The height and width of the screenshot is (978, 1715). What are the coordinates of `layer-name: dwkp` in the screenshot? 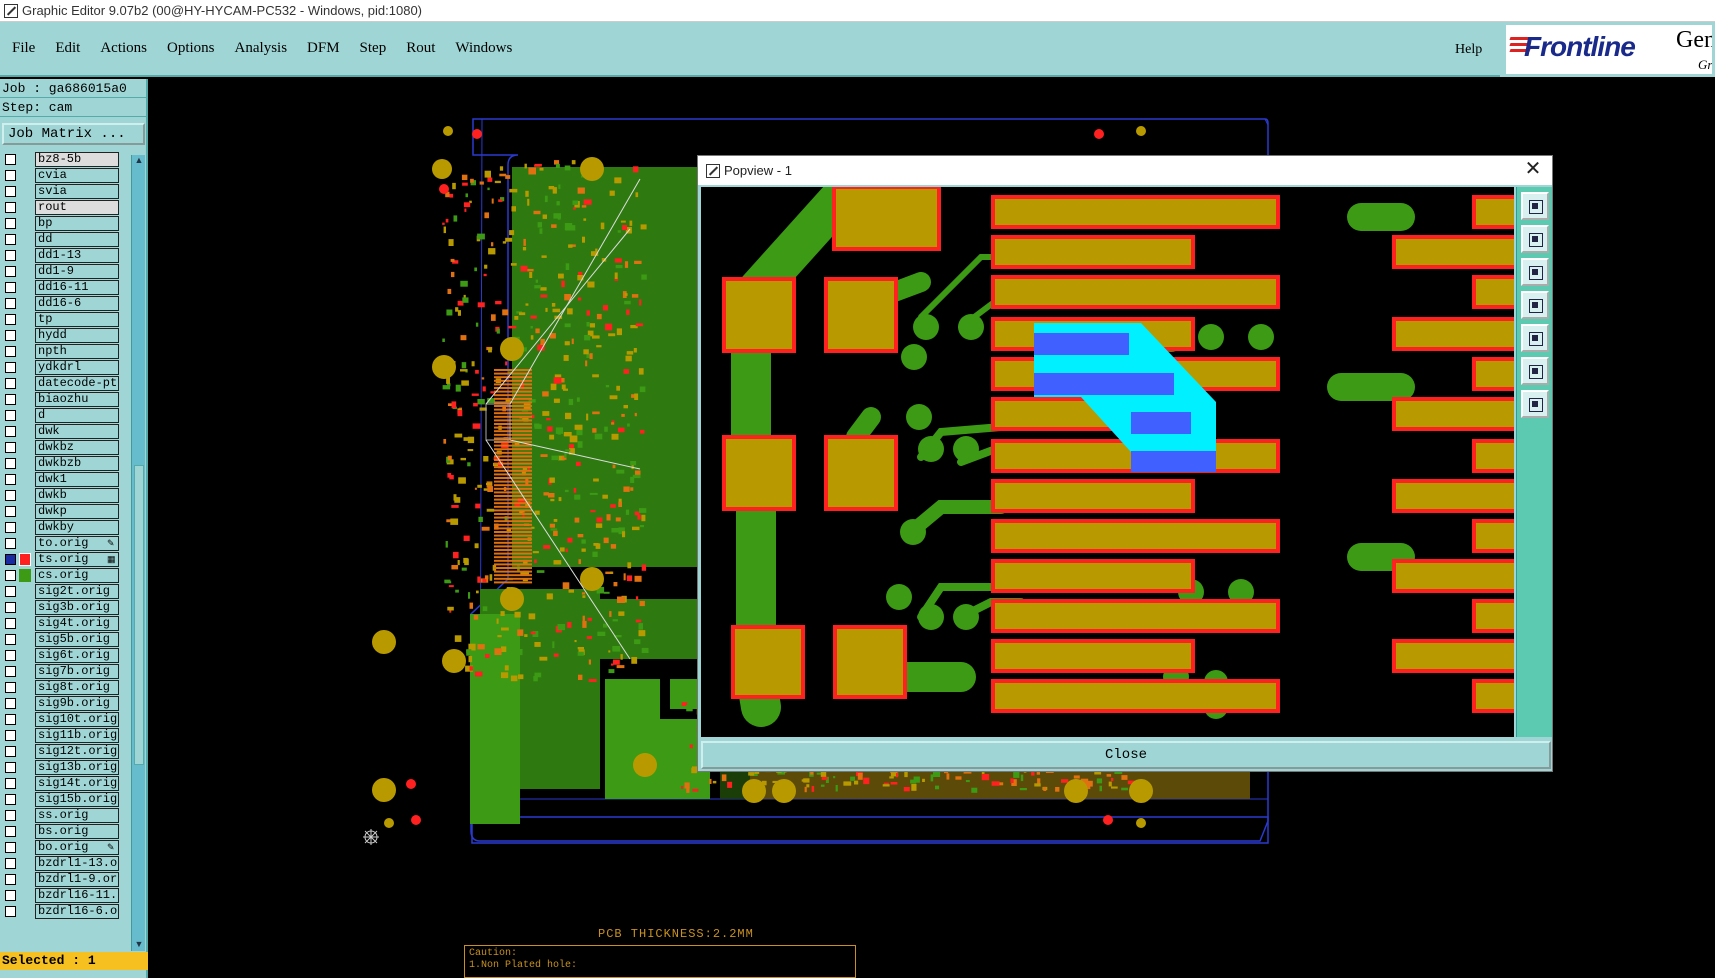 It's located at (77, 511).